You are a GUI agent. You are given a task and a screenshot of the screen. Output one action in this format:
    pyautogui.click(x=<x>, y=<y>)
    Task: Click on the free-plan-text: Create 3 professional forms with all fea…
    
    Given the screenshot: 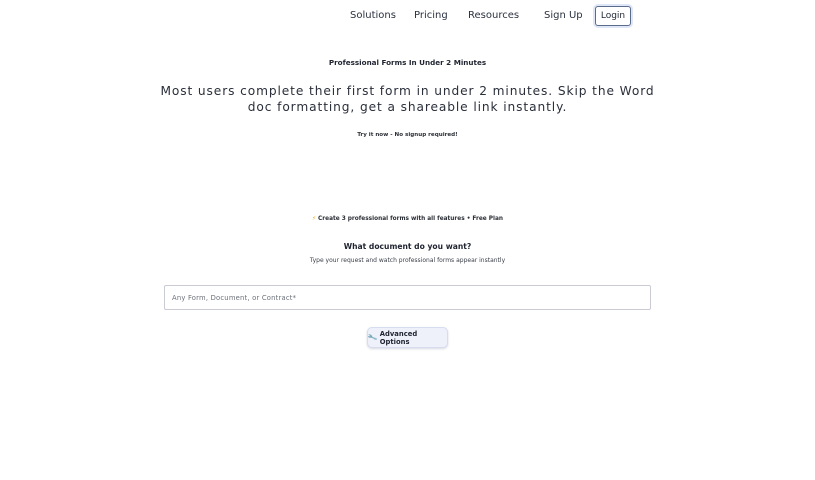 What is the action you would take?
    pyautogui.click(x=411, y=219)
    